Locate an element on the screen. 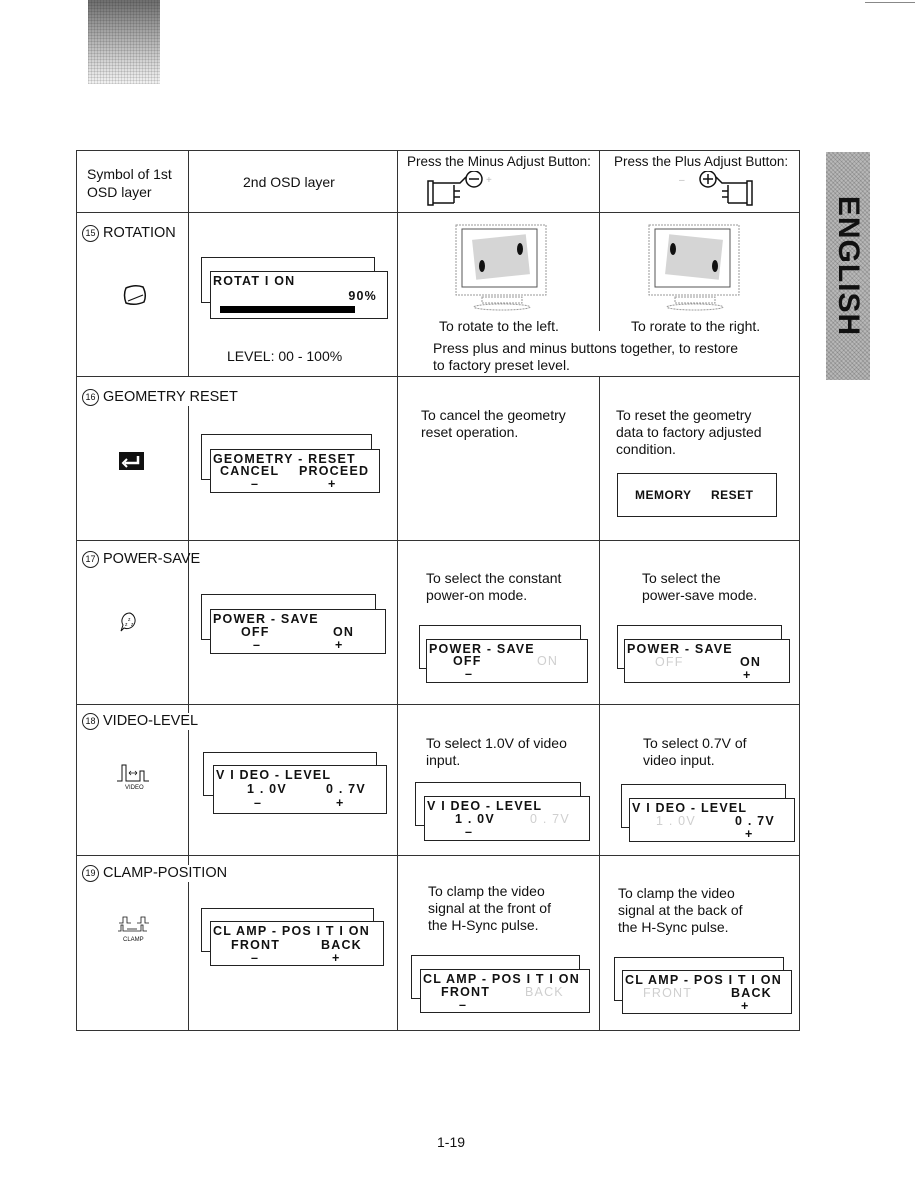 The width and height of the screenshot is (918, 1188). desc-line: To select the constant is located at coordinates (494, 578).